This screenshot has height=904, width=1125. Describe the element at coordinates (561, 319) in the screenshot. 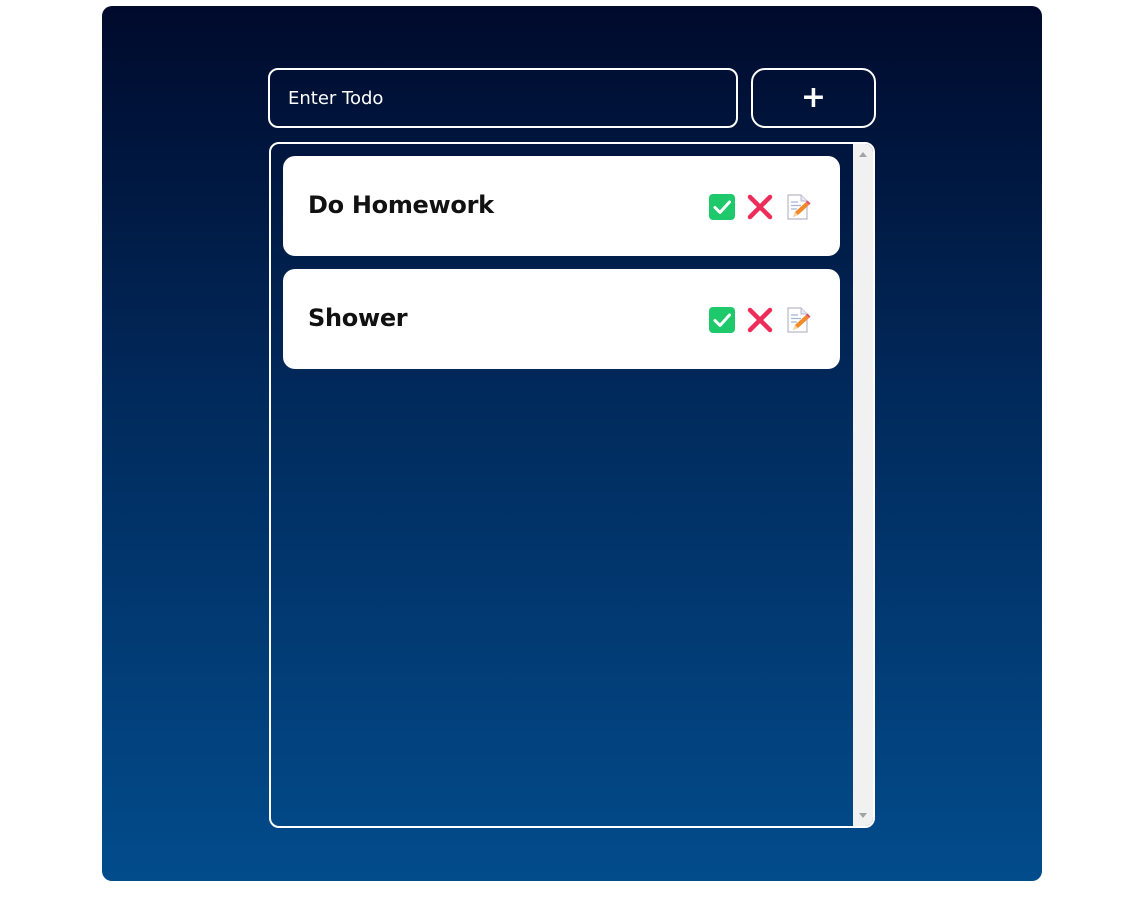

I see `todo-item: Shower` at that location.